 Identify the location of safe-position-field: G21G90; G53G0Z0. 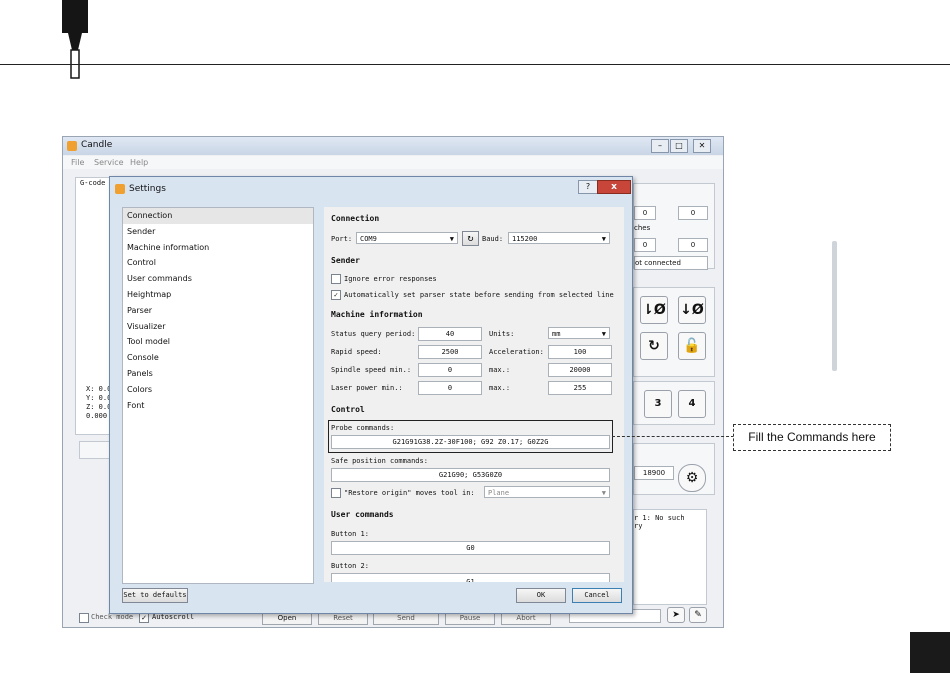
(470, 475).